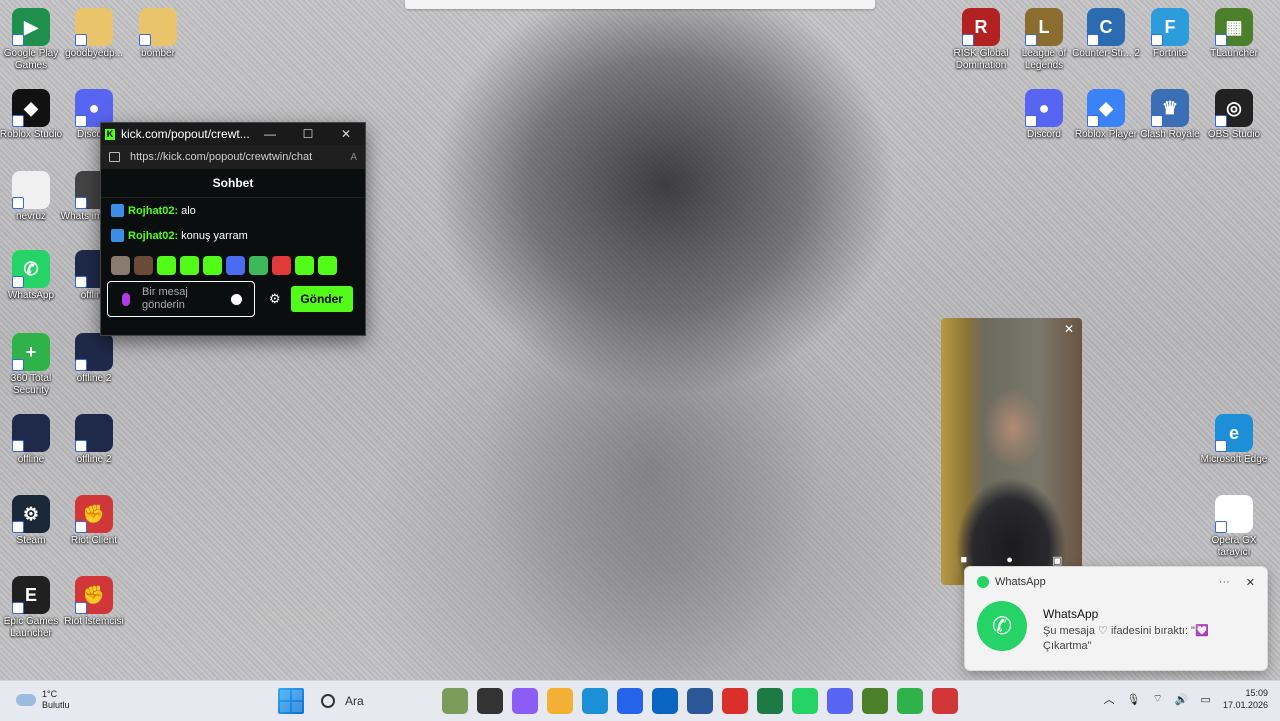  What do you see at coordinates (455, 701) in the screenshot?
I see `scenery-widget-icon` at bounding box center [455, 701].